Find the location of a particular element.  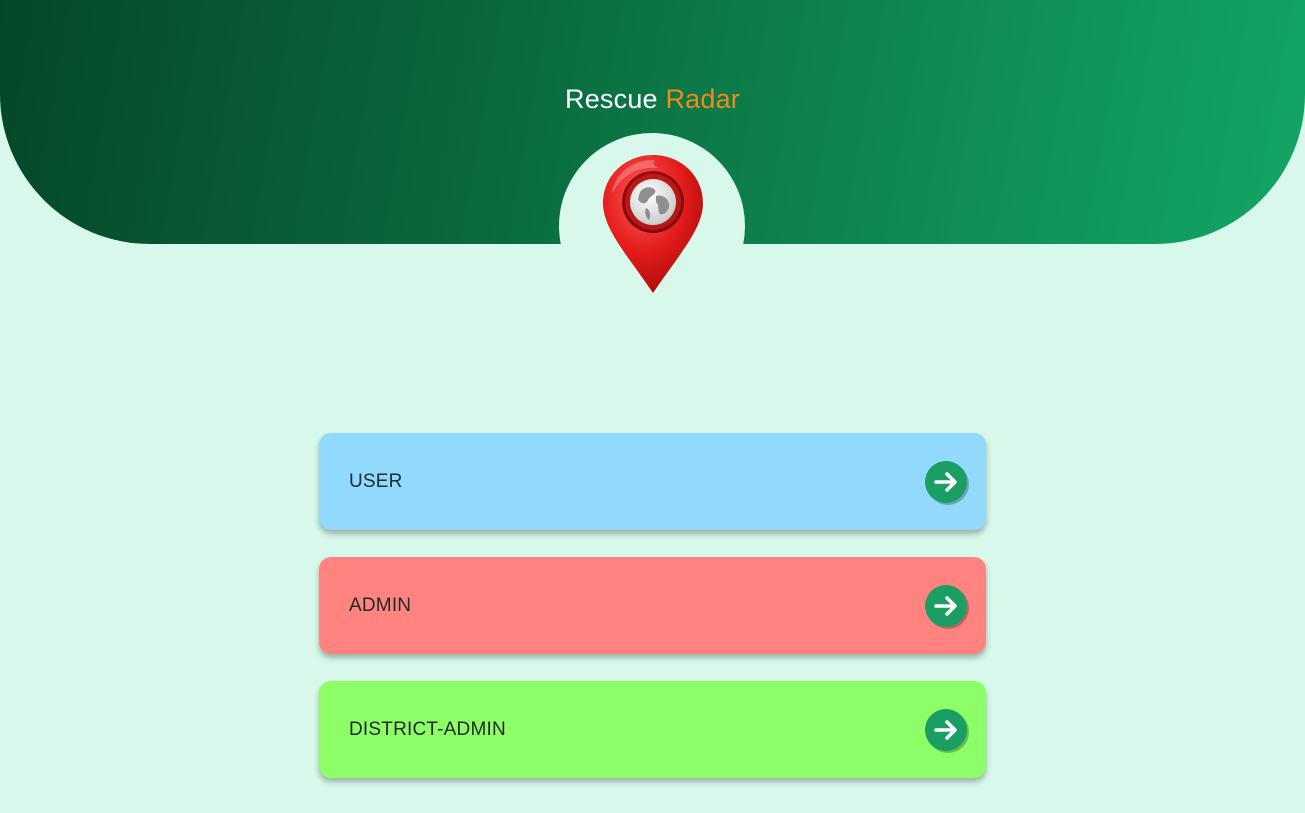

app-title: Rescue Radar is located at coordinates (652, 99).